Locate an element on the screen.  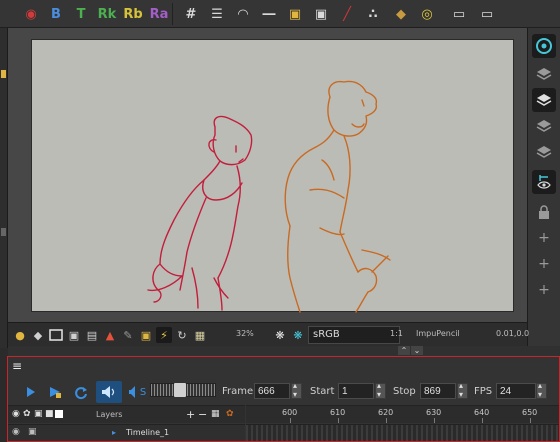
sound-scrub-label: S is located at coordinates (143, 392).